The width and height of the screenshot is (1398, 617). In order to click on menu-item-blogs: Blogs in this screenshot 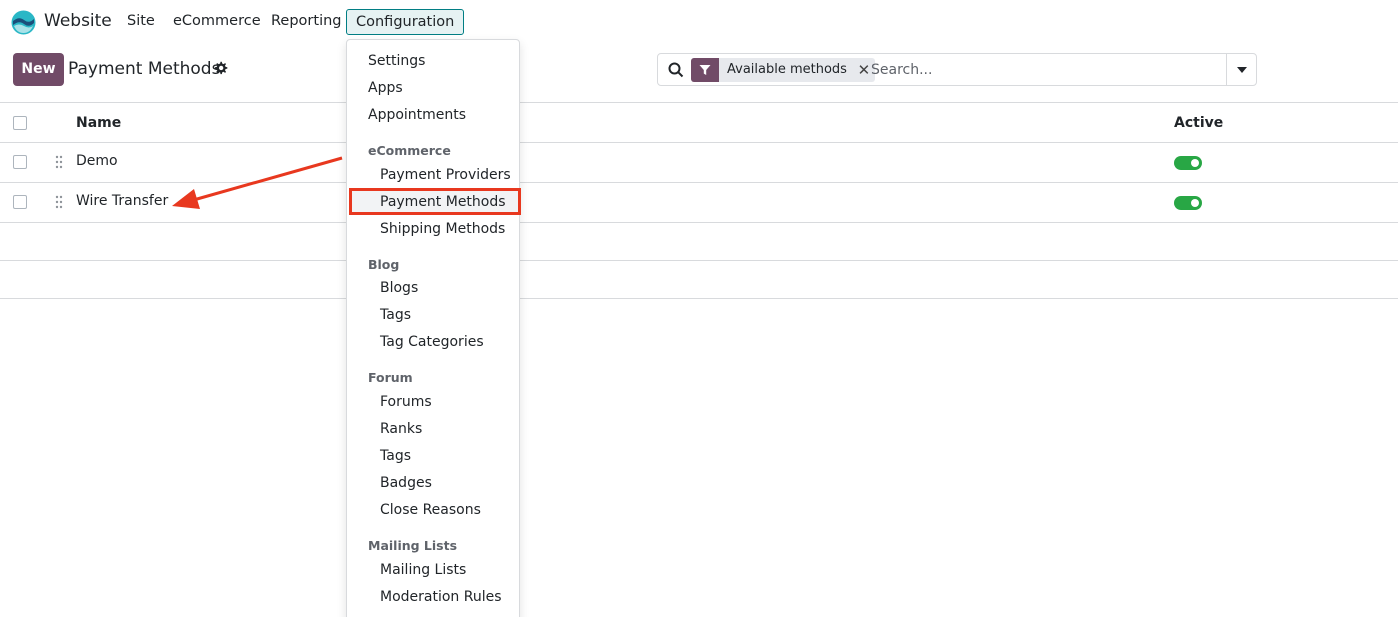, I will do `click(399, 288)`.